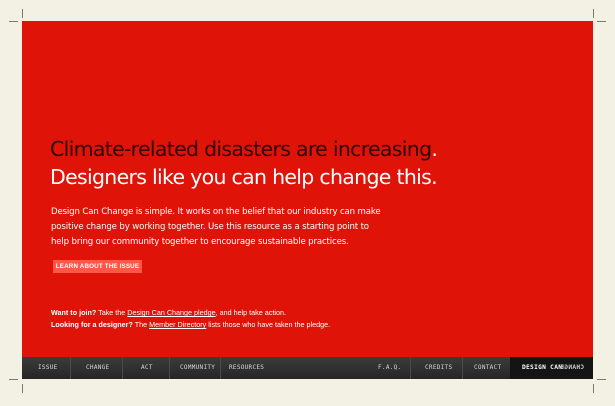 This screenshot has height=406, width=615. Describe the element at coordinates (48, 368) in the screenshot. I see `nav-issue: ISSUE` at that location.